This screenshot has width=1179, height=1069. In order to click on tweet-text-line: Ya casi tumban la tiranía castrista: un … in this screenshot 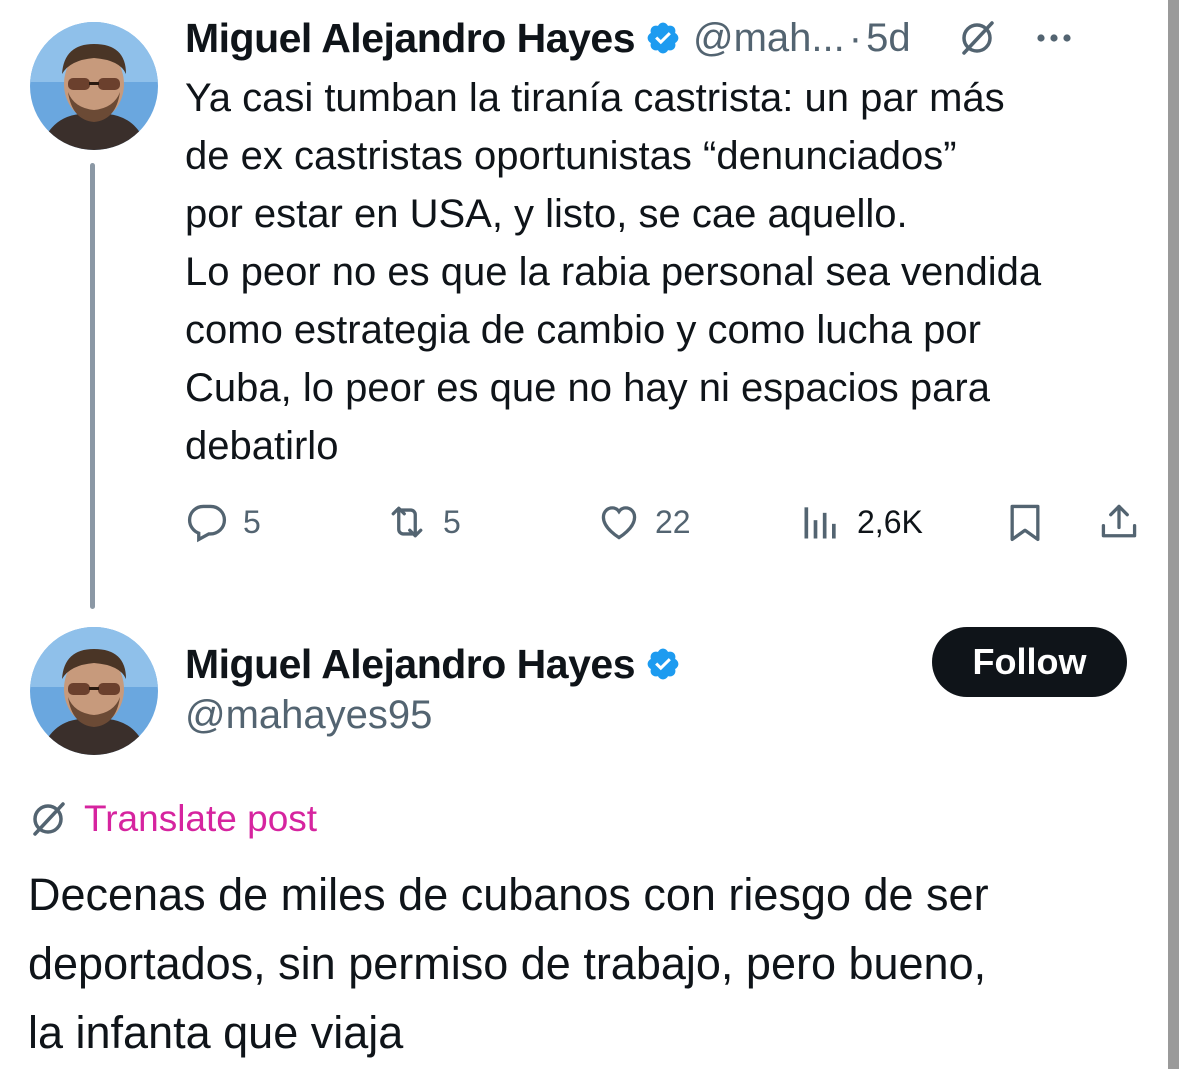, I will do `click(595, 98)`.